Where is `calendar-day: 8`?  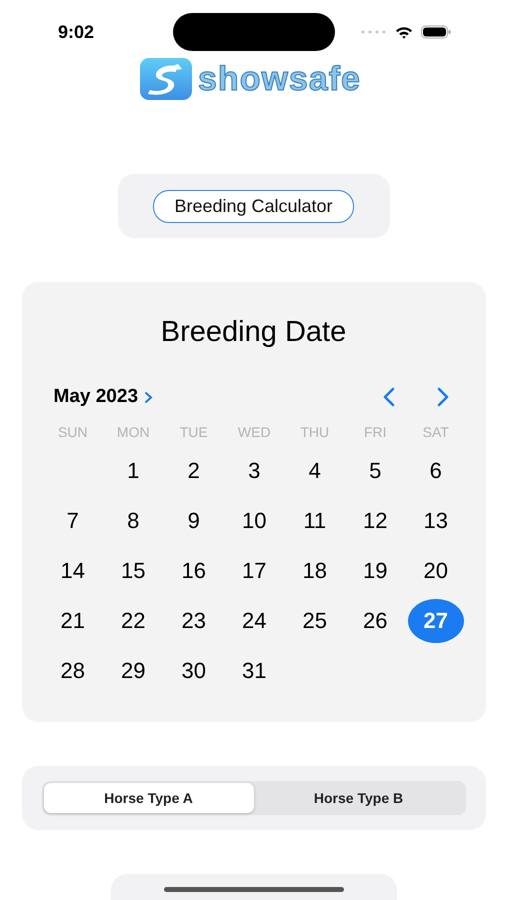 calendar-day: 8 is located at coordinates (133, 521).